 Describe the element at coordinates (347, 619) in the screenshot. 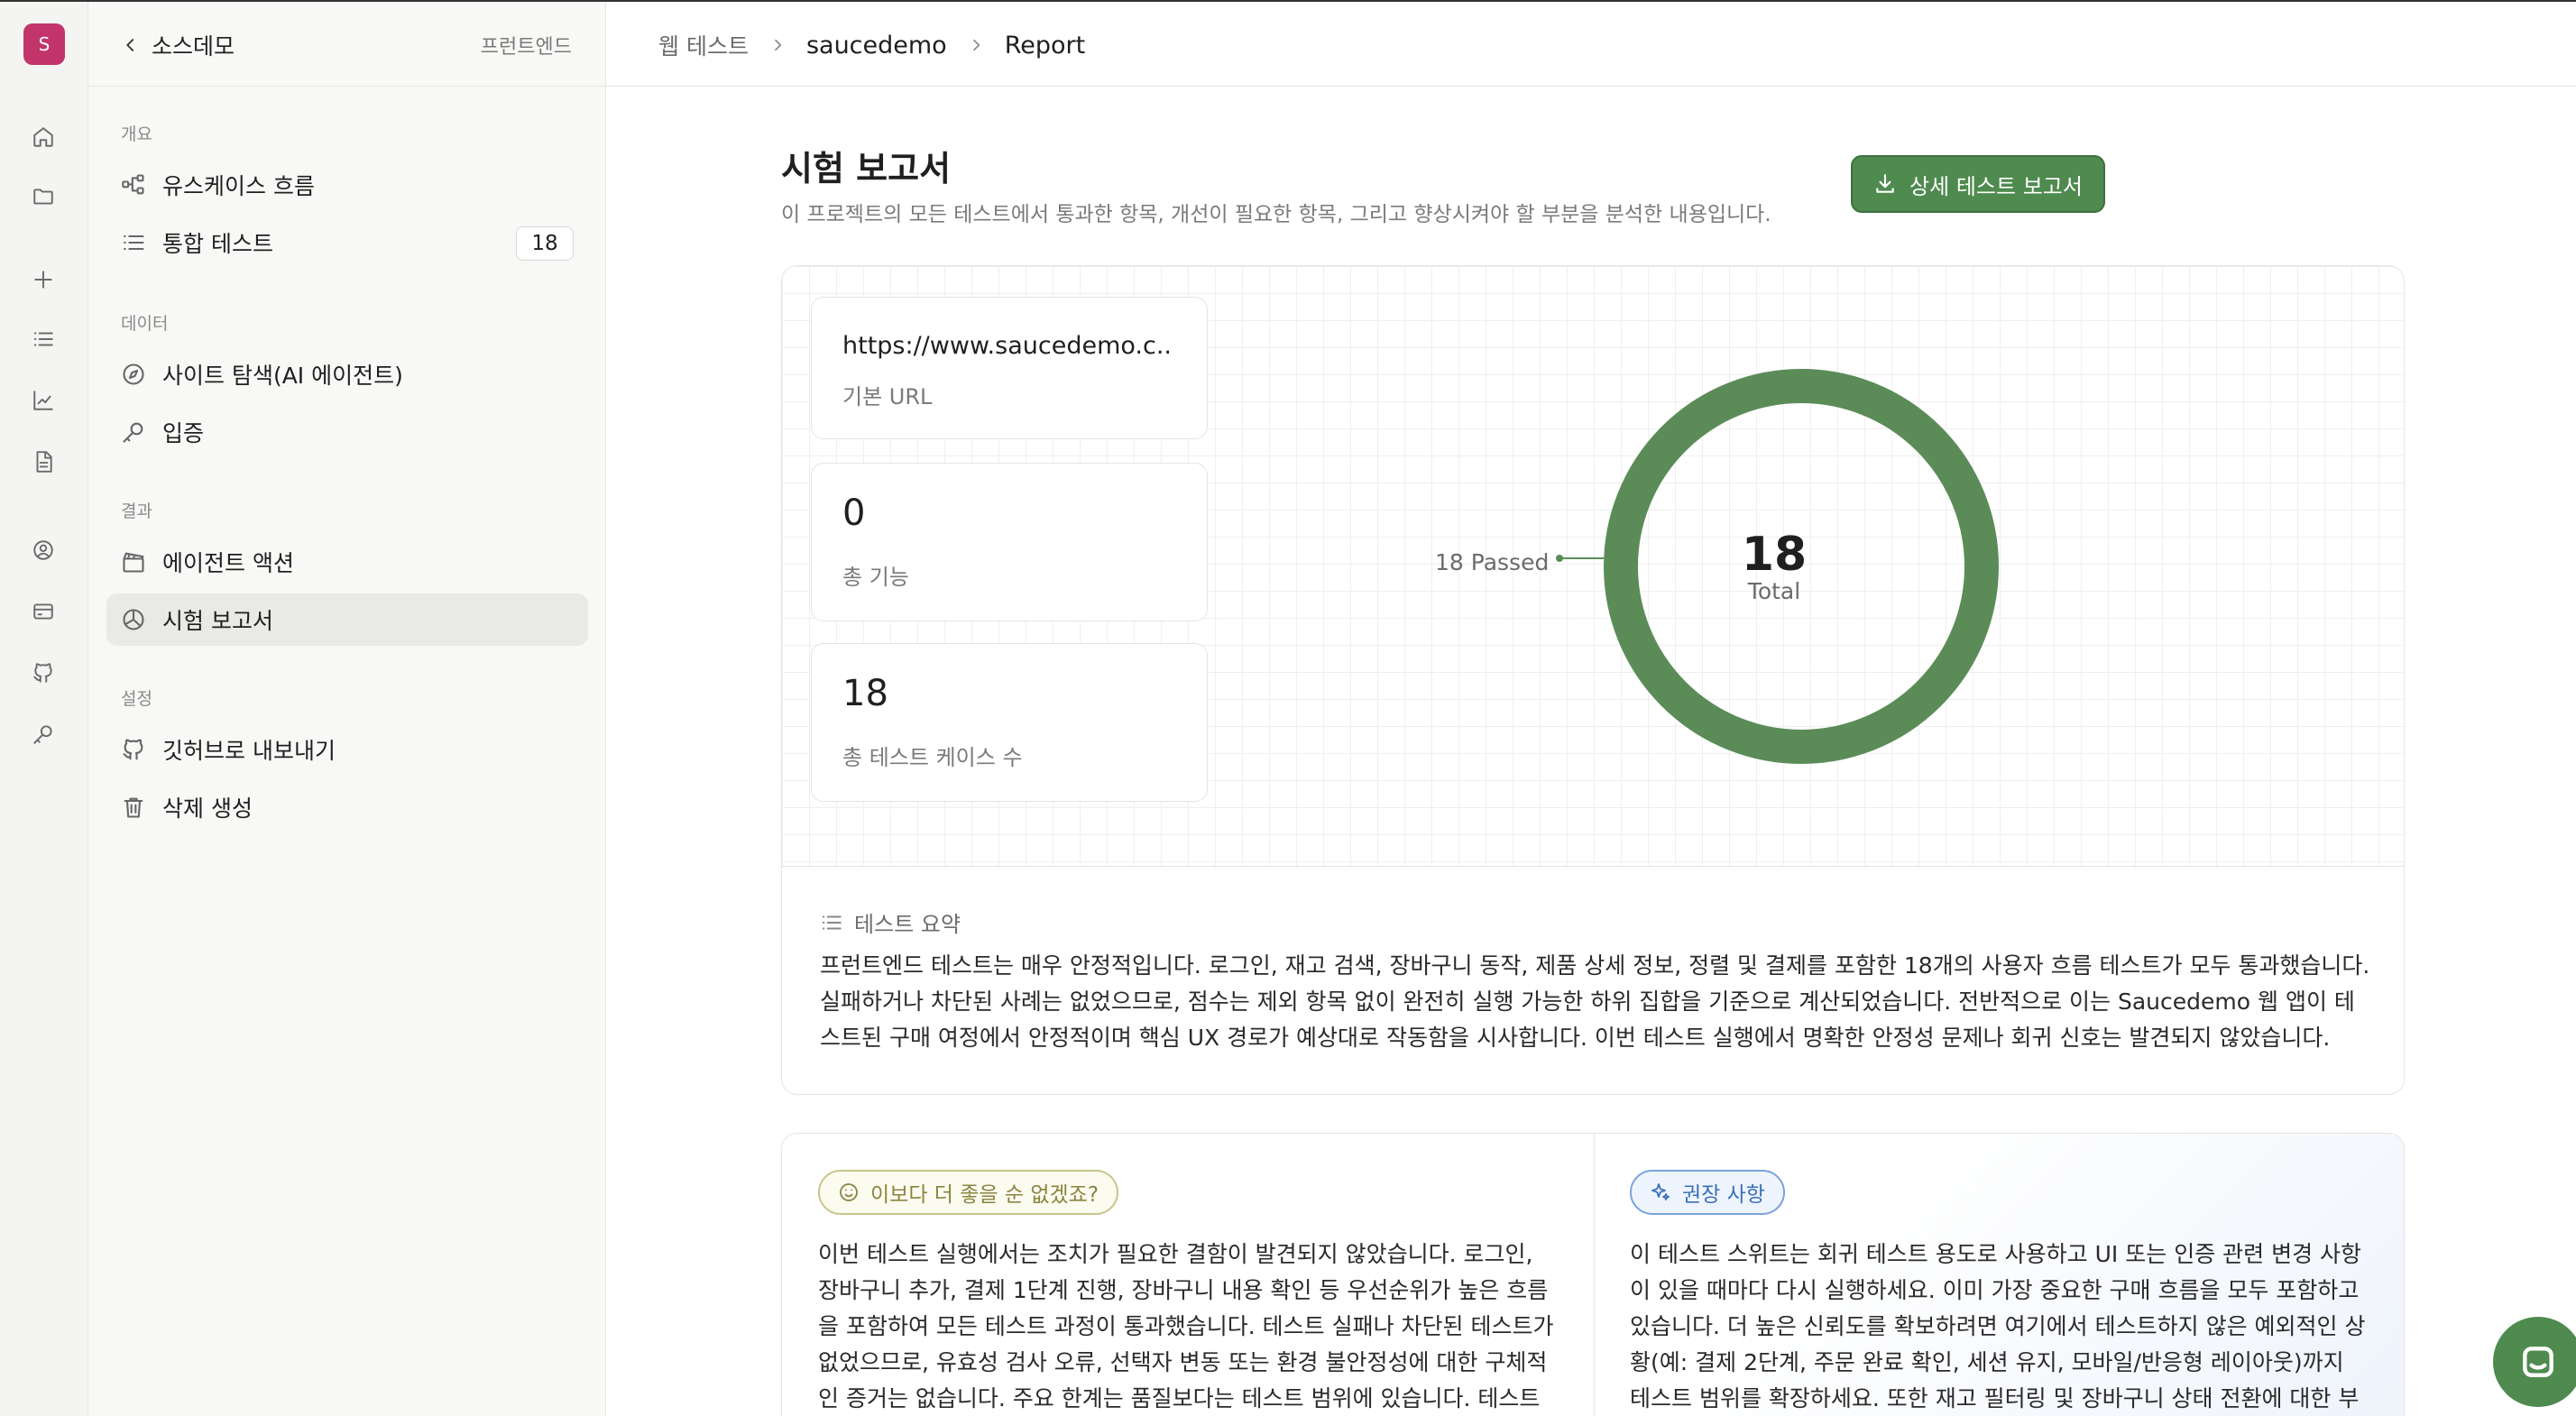

I see `sidebar-item-test-report: 시험 보고서` at that location.